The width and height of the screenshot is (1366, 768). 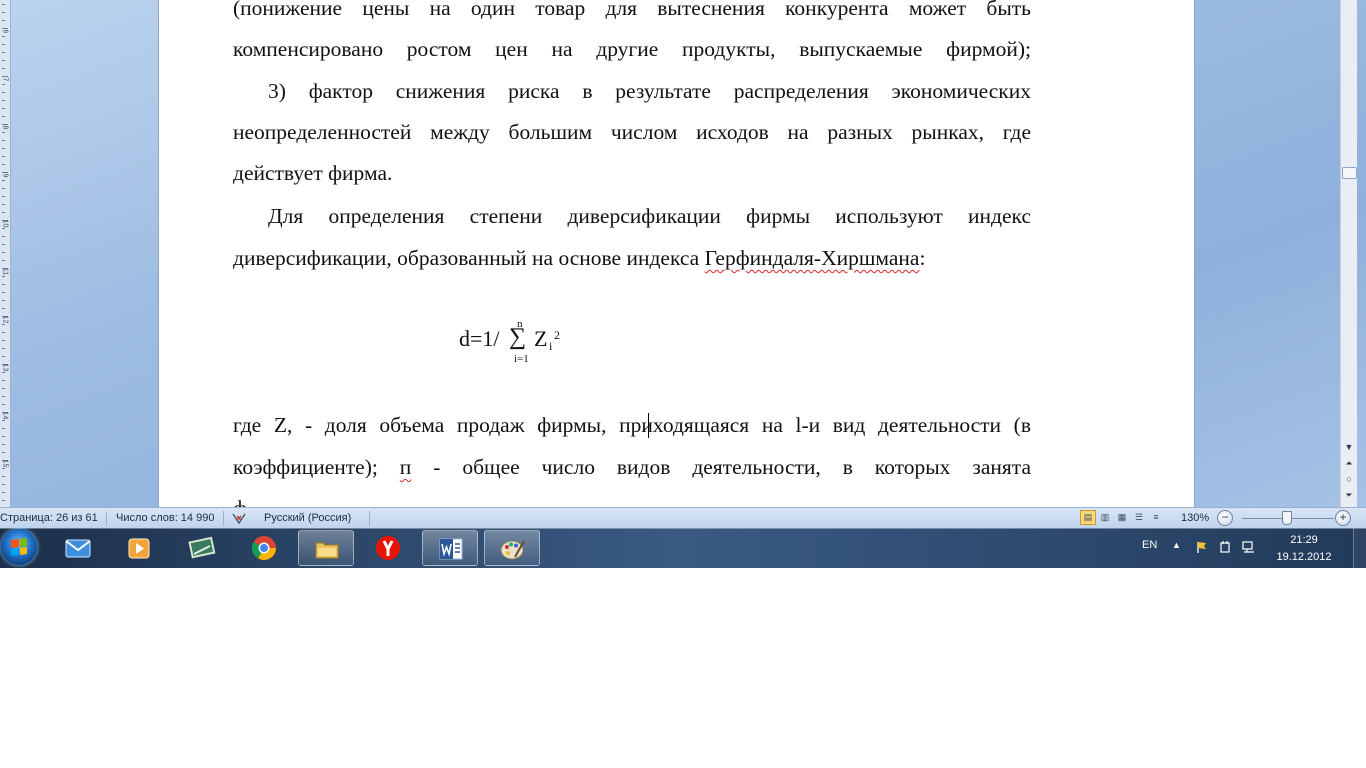 I want to click on taskbar-explorer, so click(x=326, y=548).